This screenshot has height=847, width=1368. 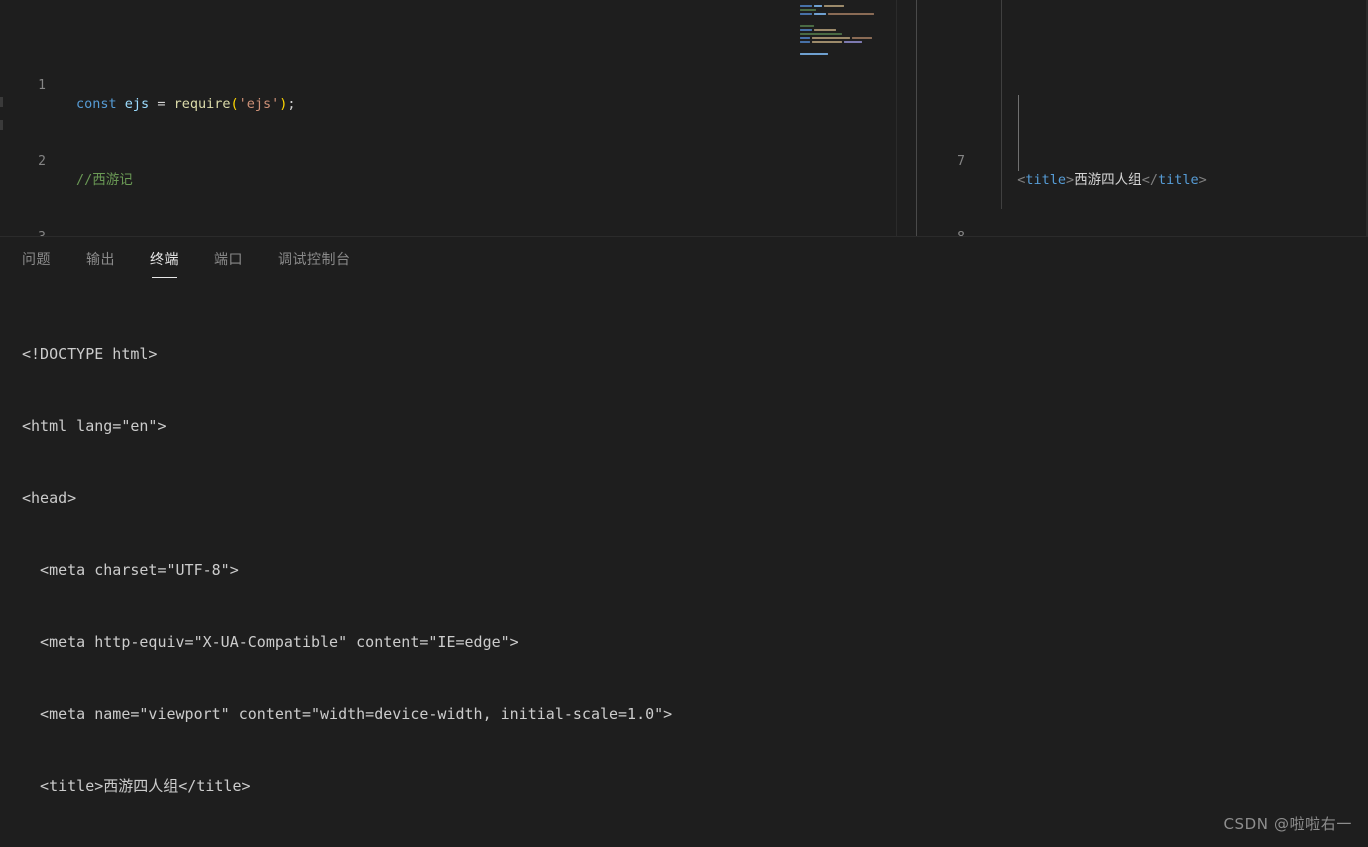 What do you see at coordinates (448, 222) in the screenshot?
I see `code-line: 3 const xiyou = ['唐僧','孙悟空','猪八戒','沙僧'];` at bounding box center [448, 222].